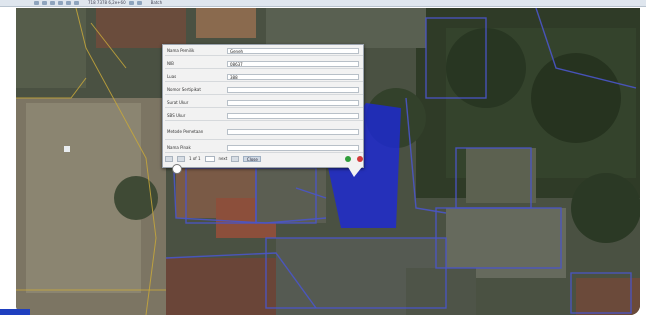 Image resolution: width=646 pixels, height=315 pixels. What do you see at coordinates (172, 76) in the screenshot?
I see `field-label: Luas` at bounding box center [172, 76].